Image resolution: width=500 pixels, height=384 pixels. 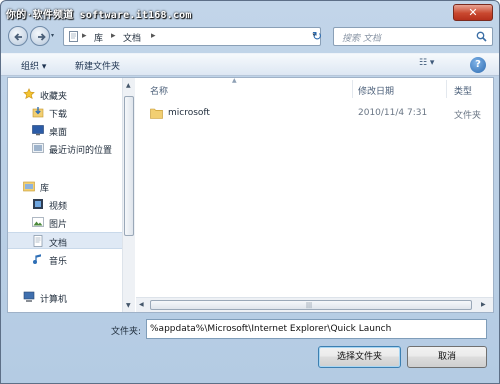 What do you see at coordinates (58, 115) in the screenshot?
I see `sidebar-item-label: 下载` at bounding box center [58, 115].